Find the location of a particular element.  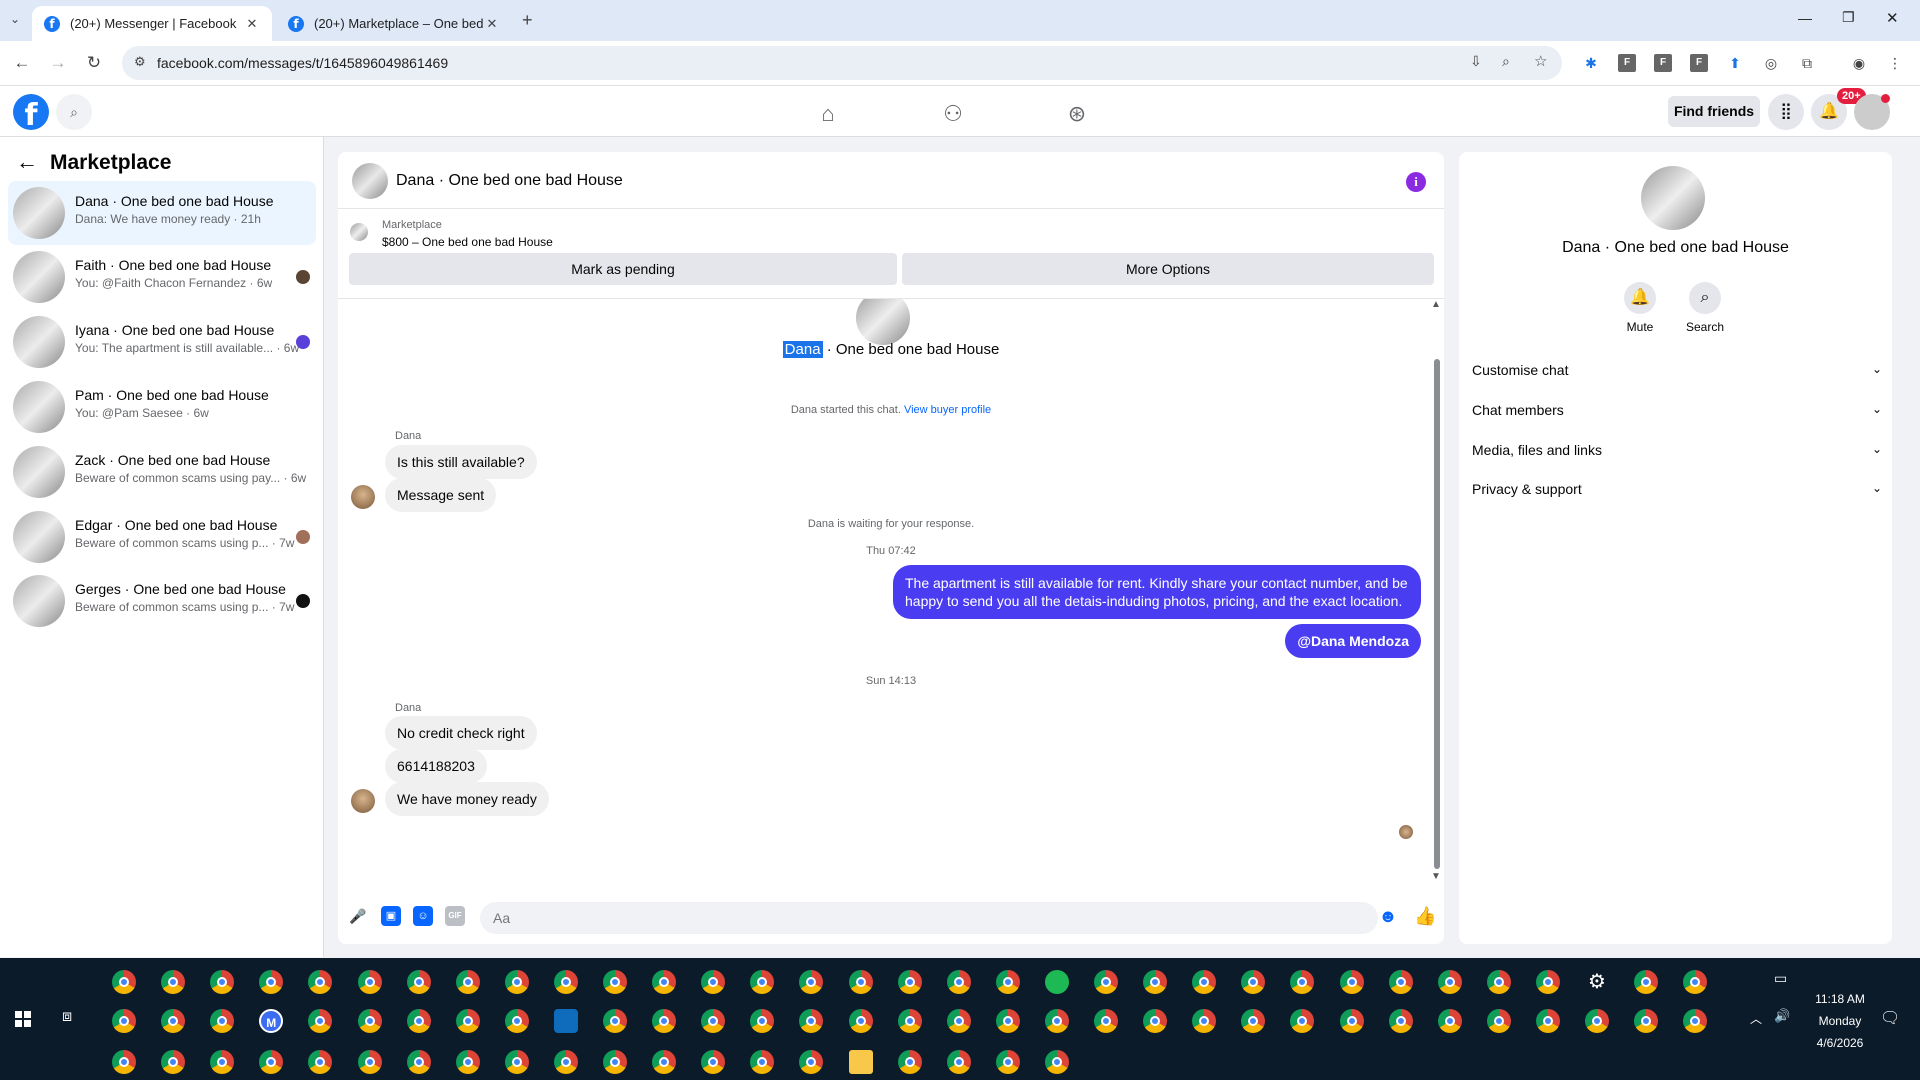

mute-button: 🔔 Mute is located at coordinates (1640, 308).